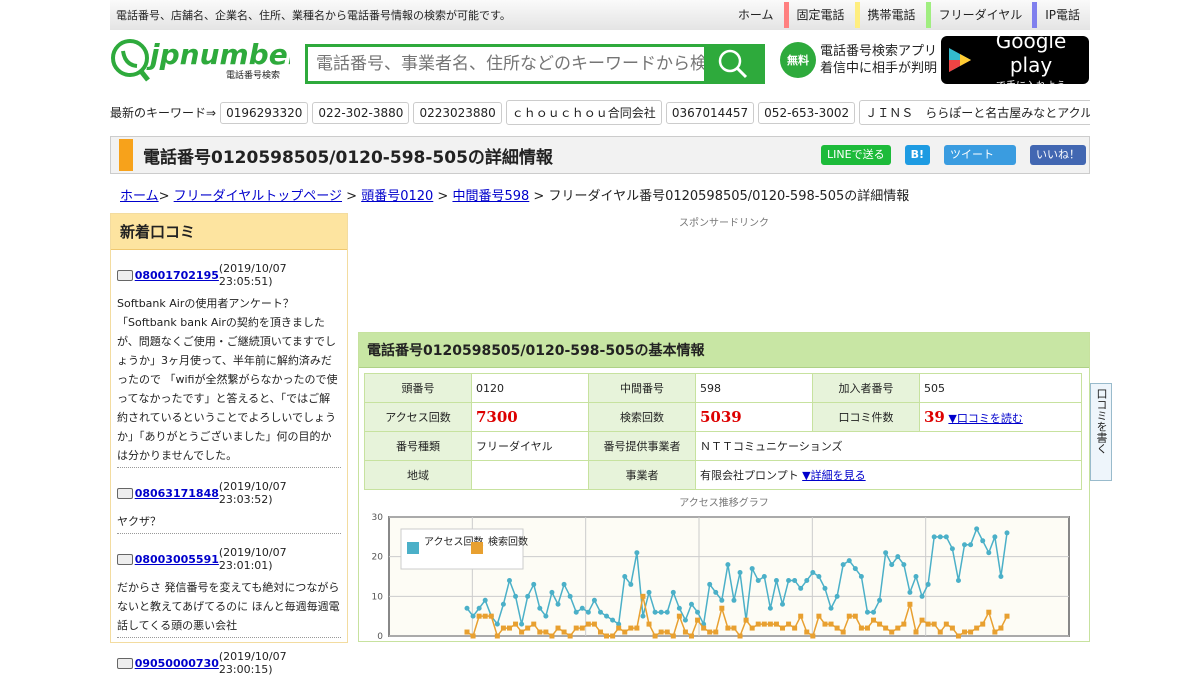 This screenshot has width=1200, height=676. What do you see at coordinates (457, 112) in the screenshot?
I see `keyword-chip: 0223023880` at bounding box center [457, 112].